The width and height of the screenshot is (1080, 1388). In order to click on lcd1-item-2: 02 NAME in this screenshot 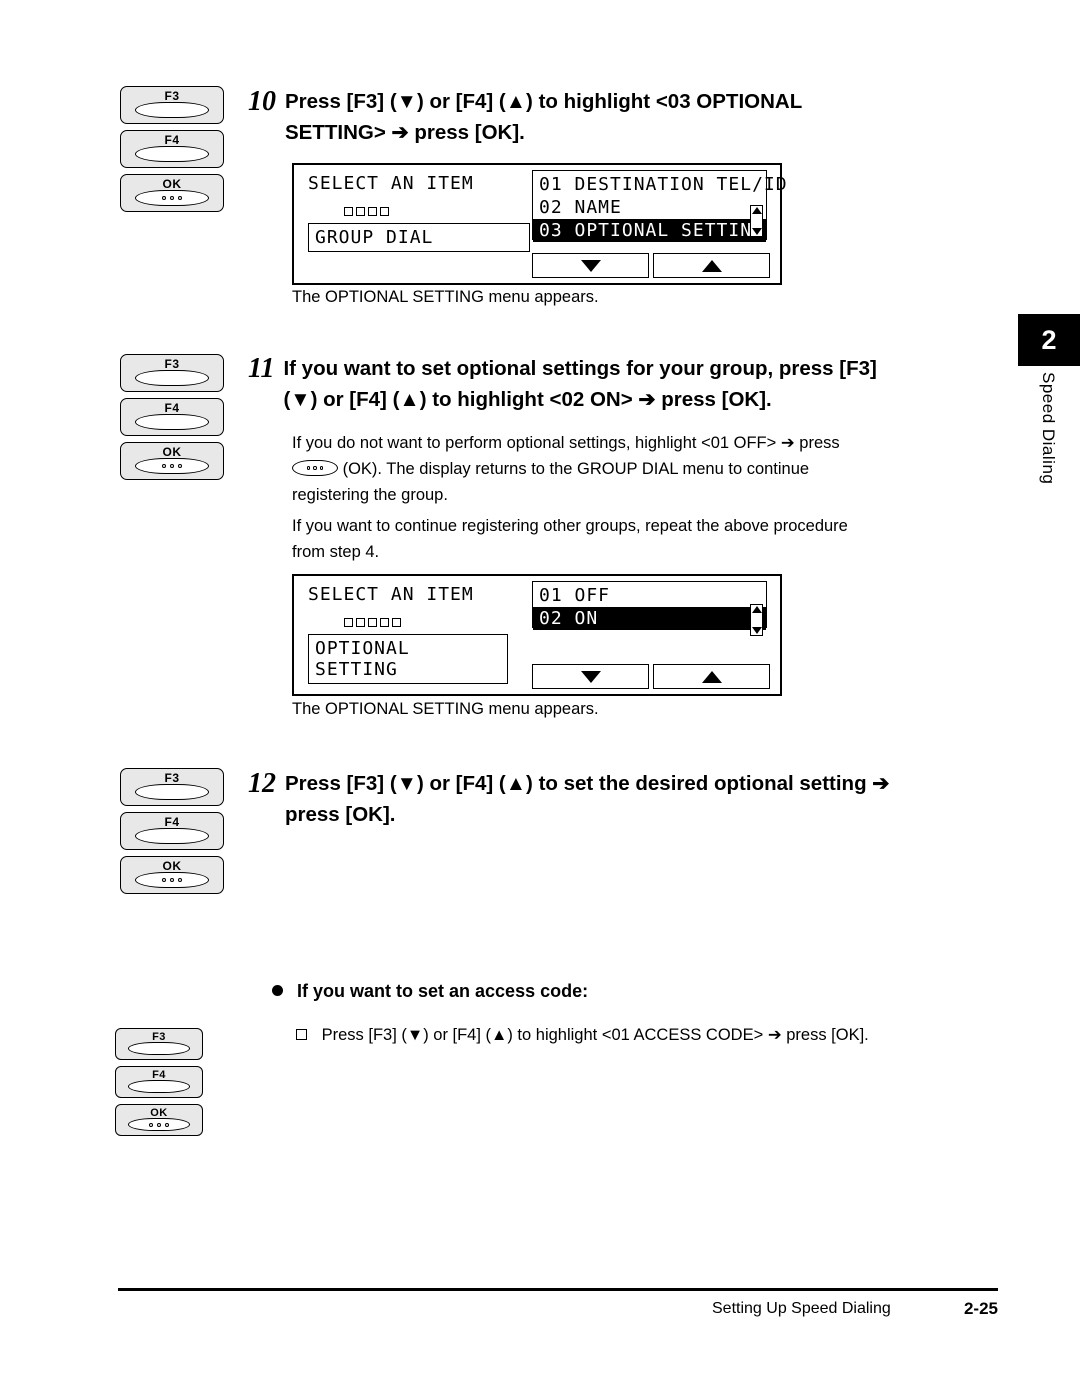, I will do `click(649, 207)`.